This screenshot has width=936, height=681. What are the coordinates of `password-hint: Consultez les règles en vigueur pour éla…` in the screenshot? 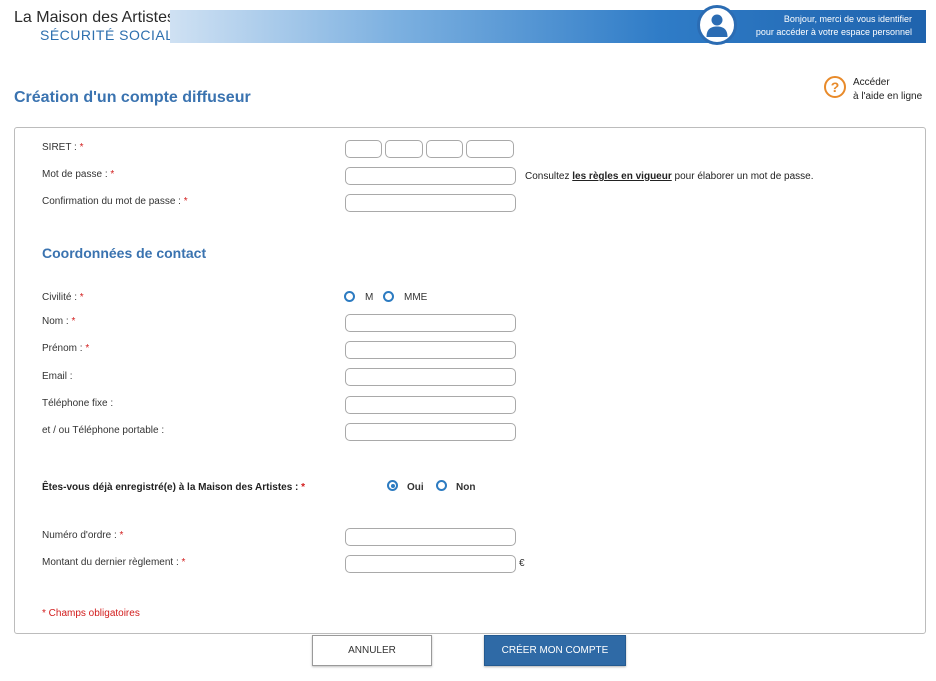 It's located at (669, 176).